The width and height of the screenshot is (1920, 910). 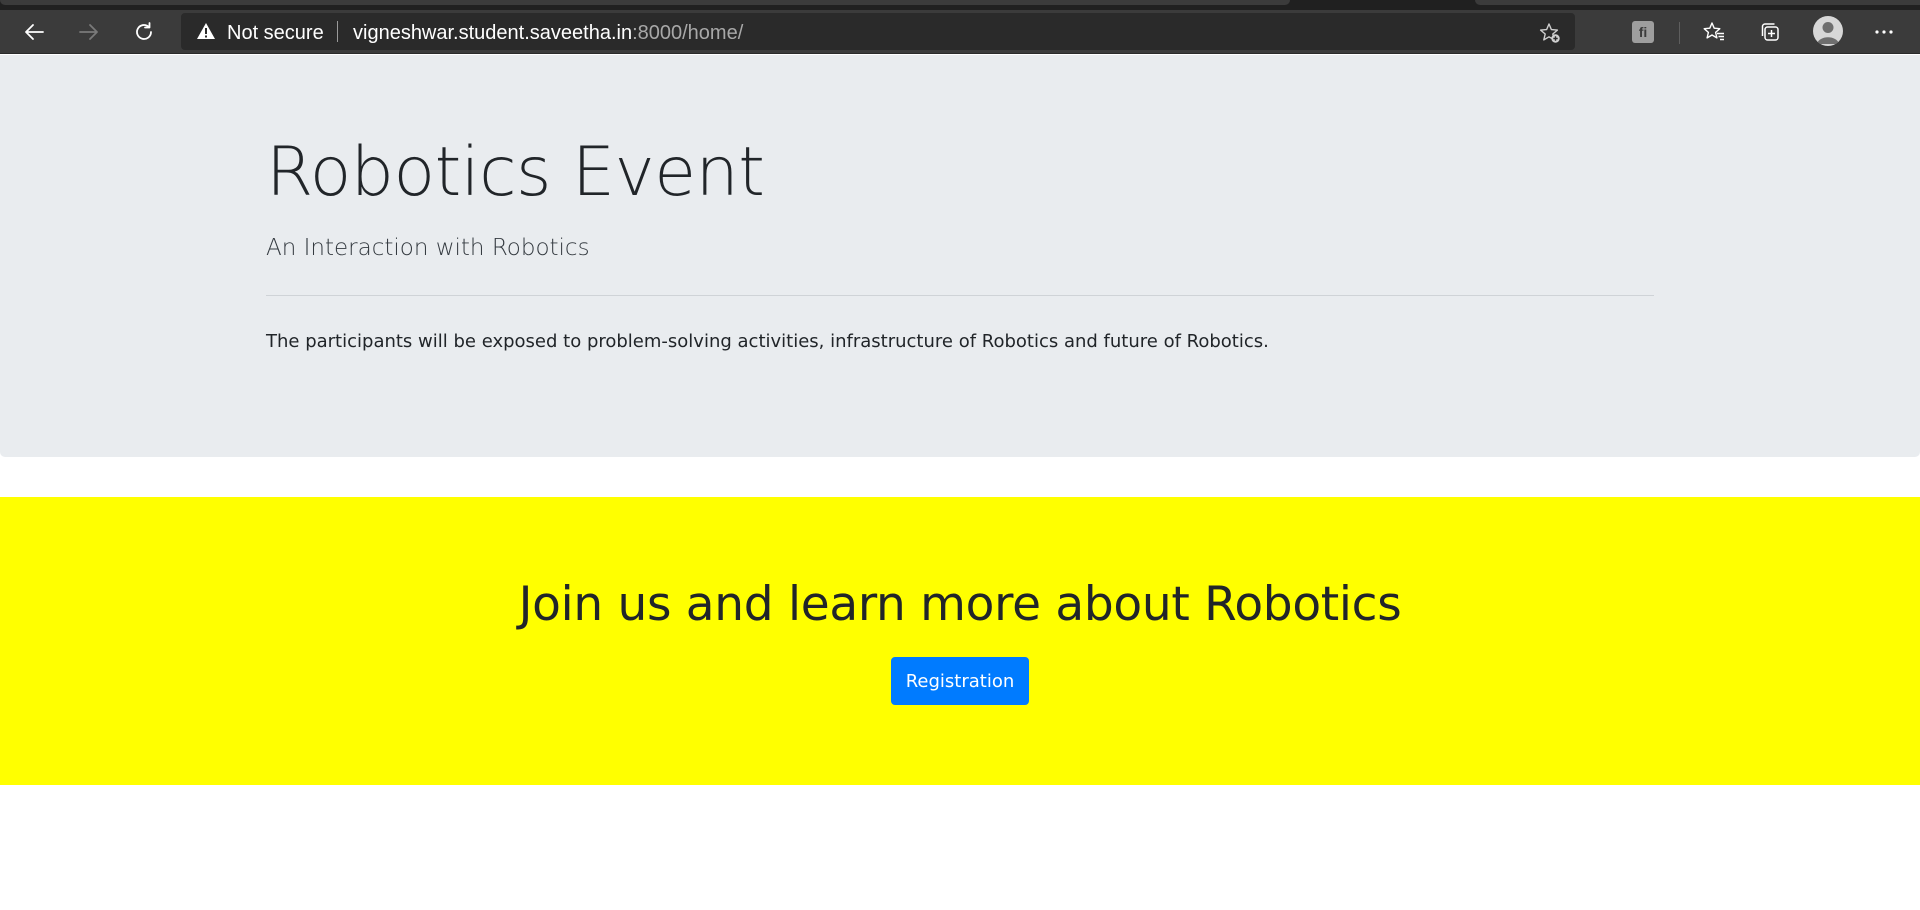 I want to click on toolbar-divider, so click(x=1679, y=33).